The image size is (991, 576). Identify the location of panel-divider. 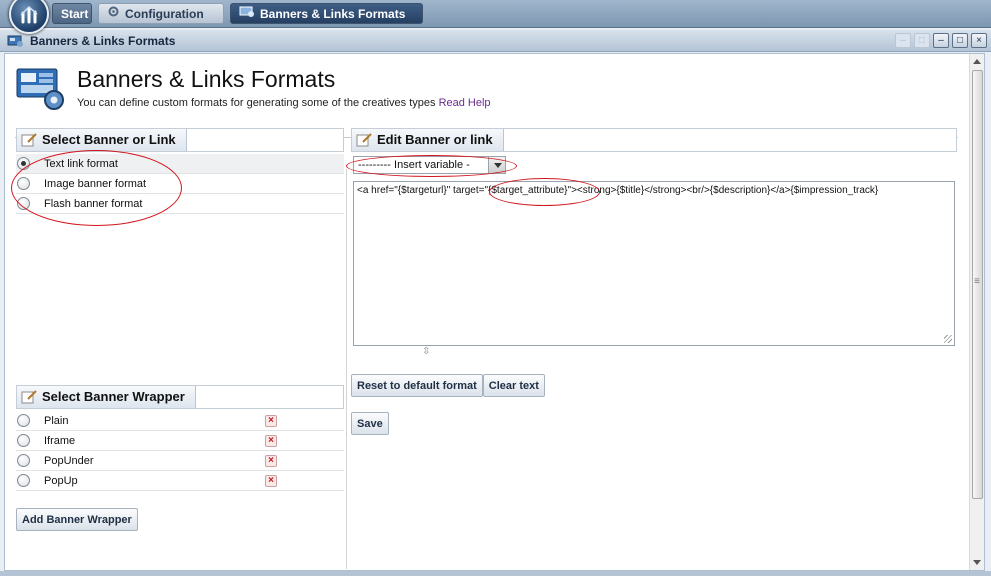
(346, 369).